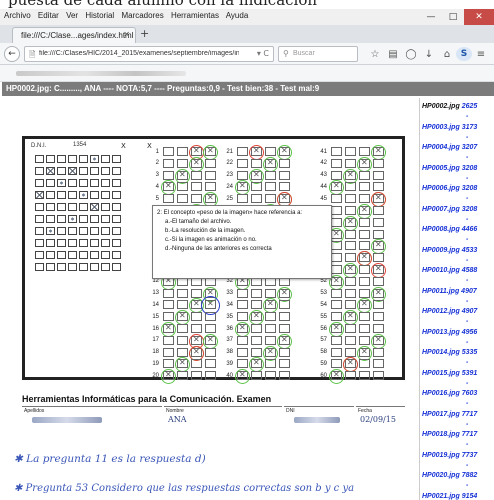 The image size is (494, 500). Describe the element at coordinates (449, 378) in the screenshot. I see `file-link: HP0015.jpg 5391 -` at that location.